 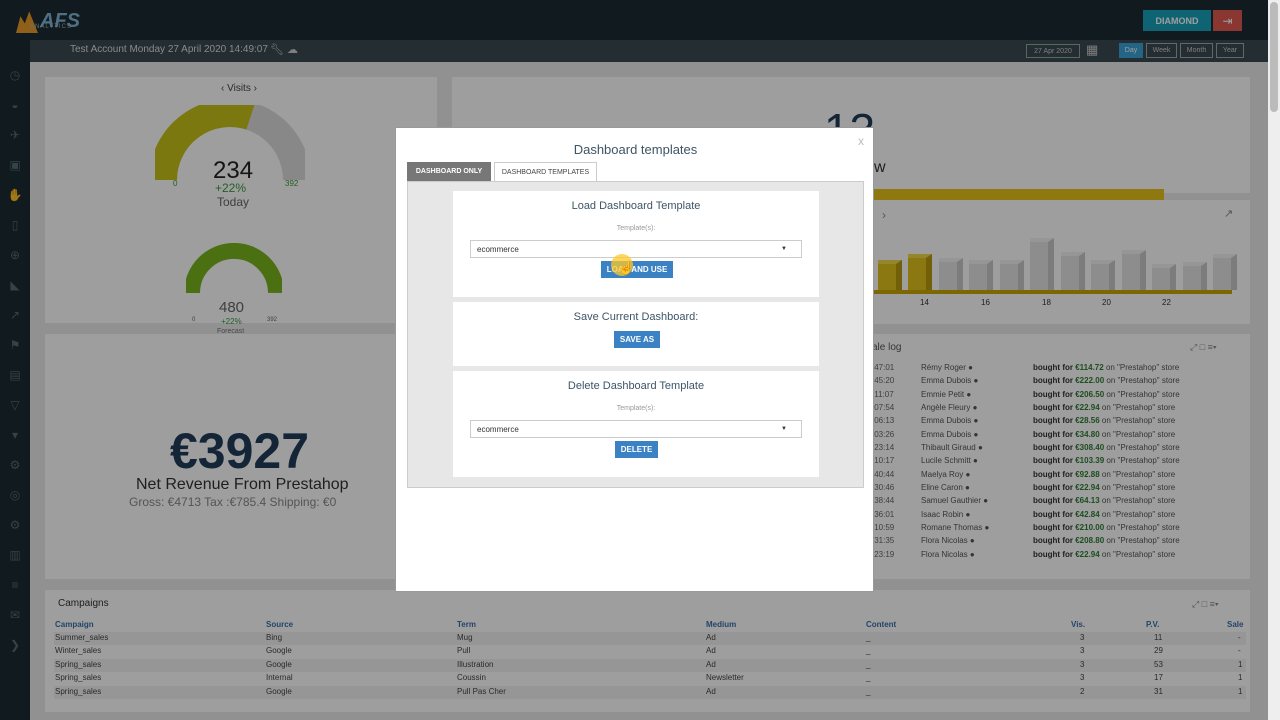 I want to click on delete-selected: ecommerce, so click(x=498, y=429).